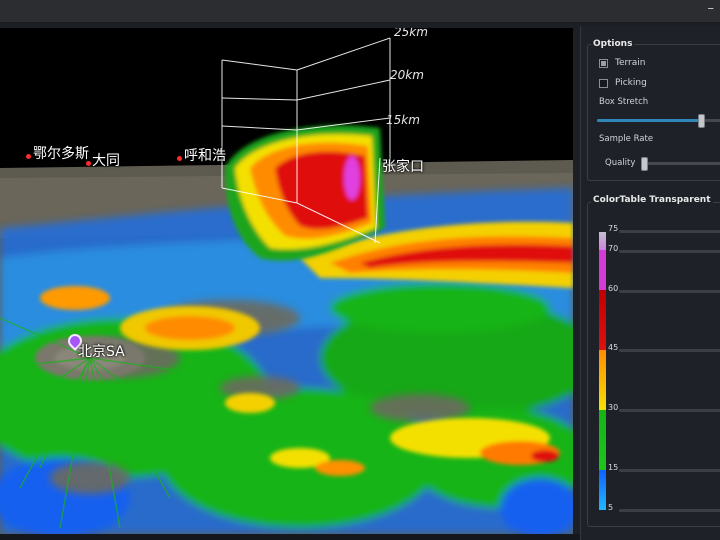 The image size is (720, 540). Describe the element at coordinates (644, 164) in the screenshot. I see `quality-slider-handle` at that location.